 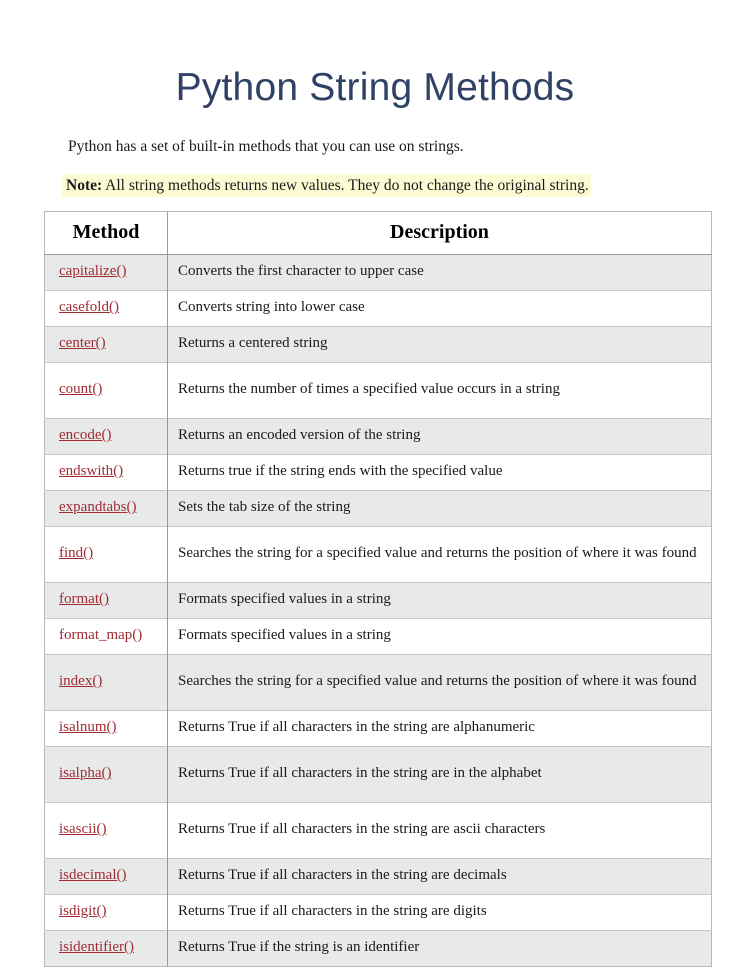 I want to click on method-cell: endswith(), so click(x=106, y=472).